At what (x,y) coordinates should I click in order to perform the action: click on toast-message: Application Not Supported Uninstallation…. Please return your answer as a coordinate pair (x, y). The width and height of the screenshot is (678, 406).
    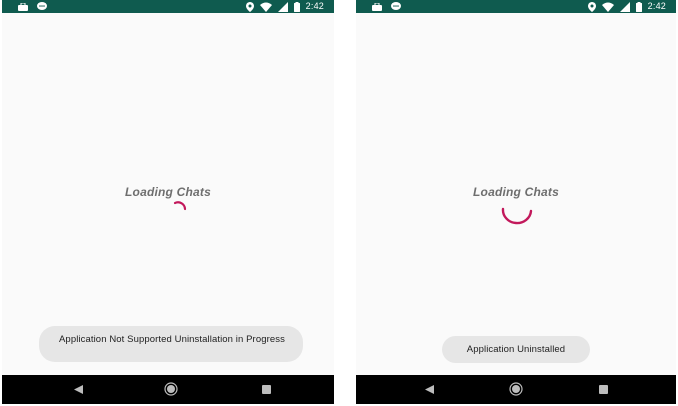
    Looking at the image, I should click on (171, 344).